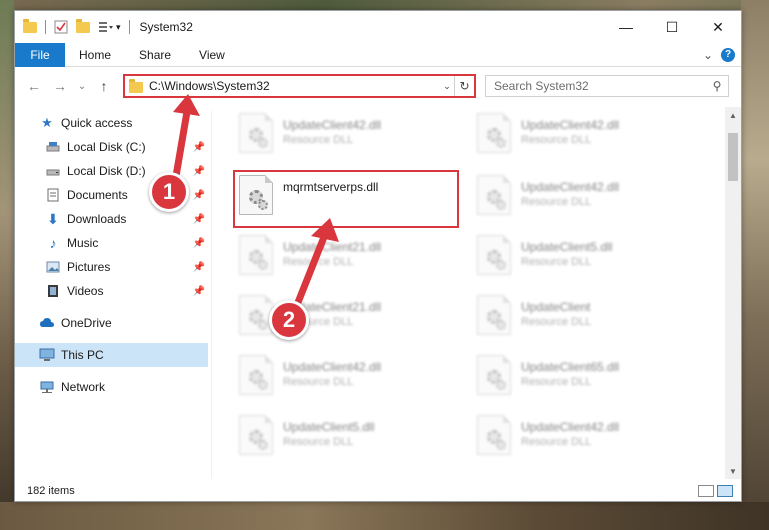 This screenshot has width=769, height=530. I want to click on back-button: ←, so click(34, 86).